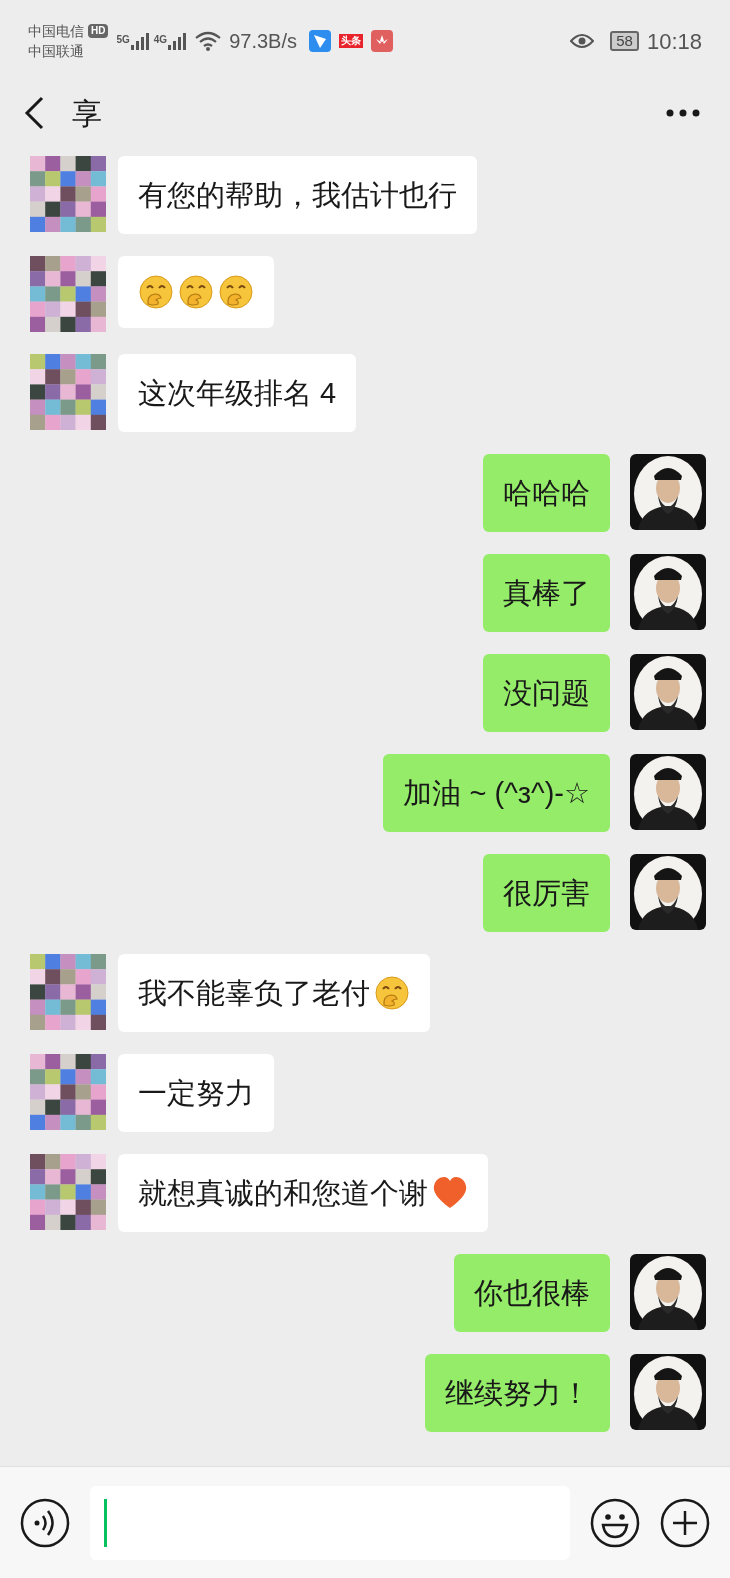 The height and width of the screenshot is (1578, 730). I want to click on heart-icon, so click(450, 1193).